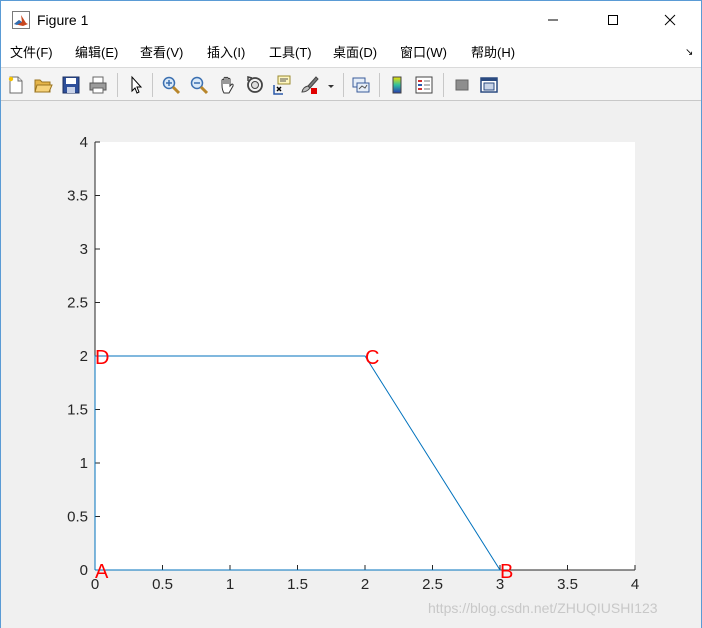 This screenshot has height=628, width=702. Describe the element at coordinates (493, 53) in the screenshot. I see `menu-help: 帮助(H)` at that location.